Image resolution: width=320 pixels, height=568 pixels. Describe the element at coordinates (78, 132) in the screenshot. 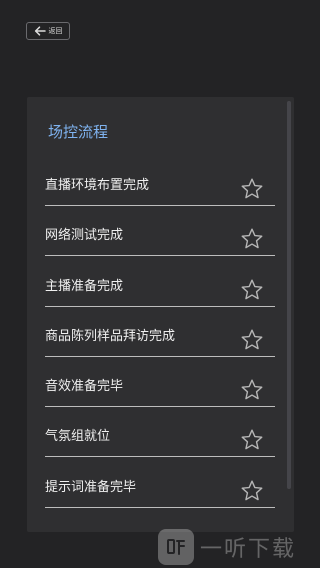

I see `card-title: 场控流程` at that location.